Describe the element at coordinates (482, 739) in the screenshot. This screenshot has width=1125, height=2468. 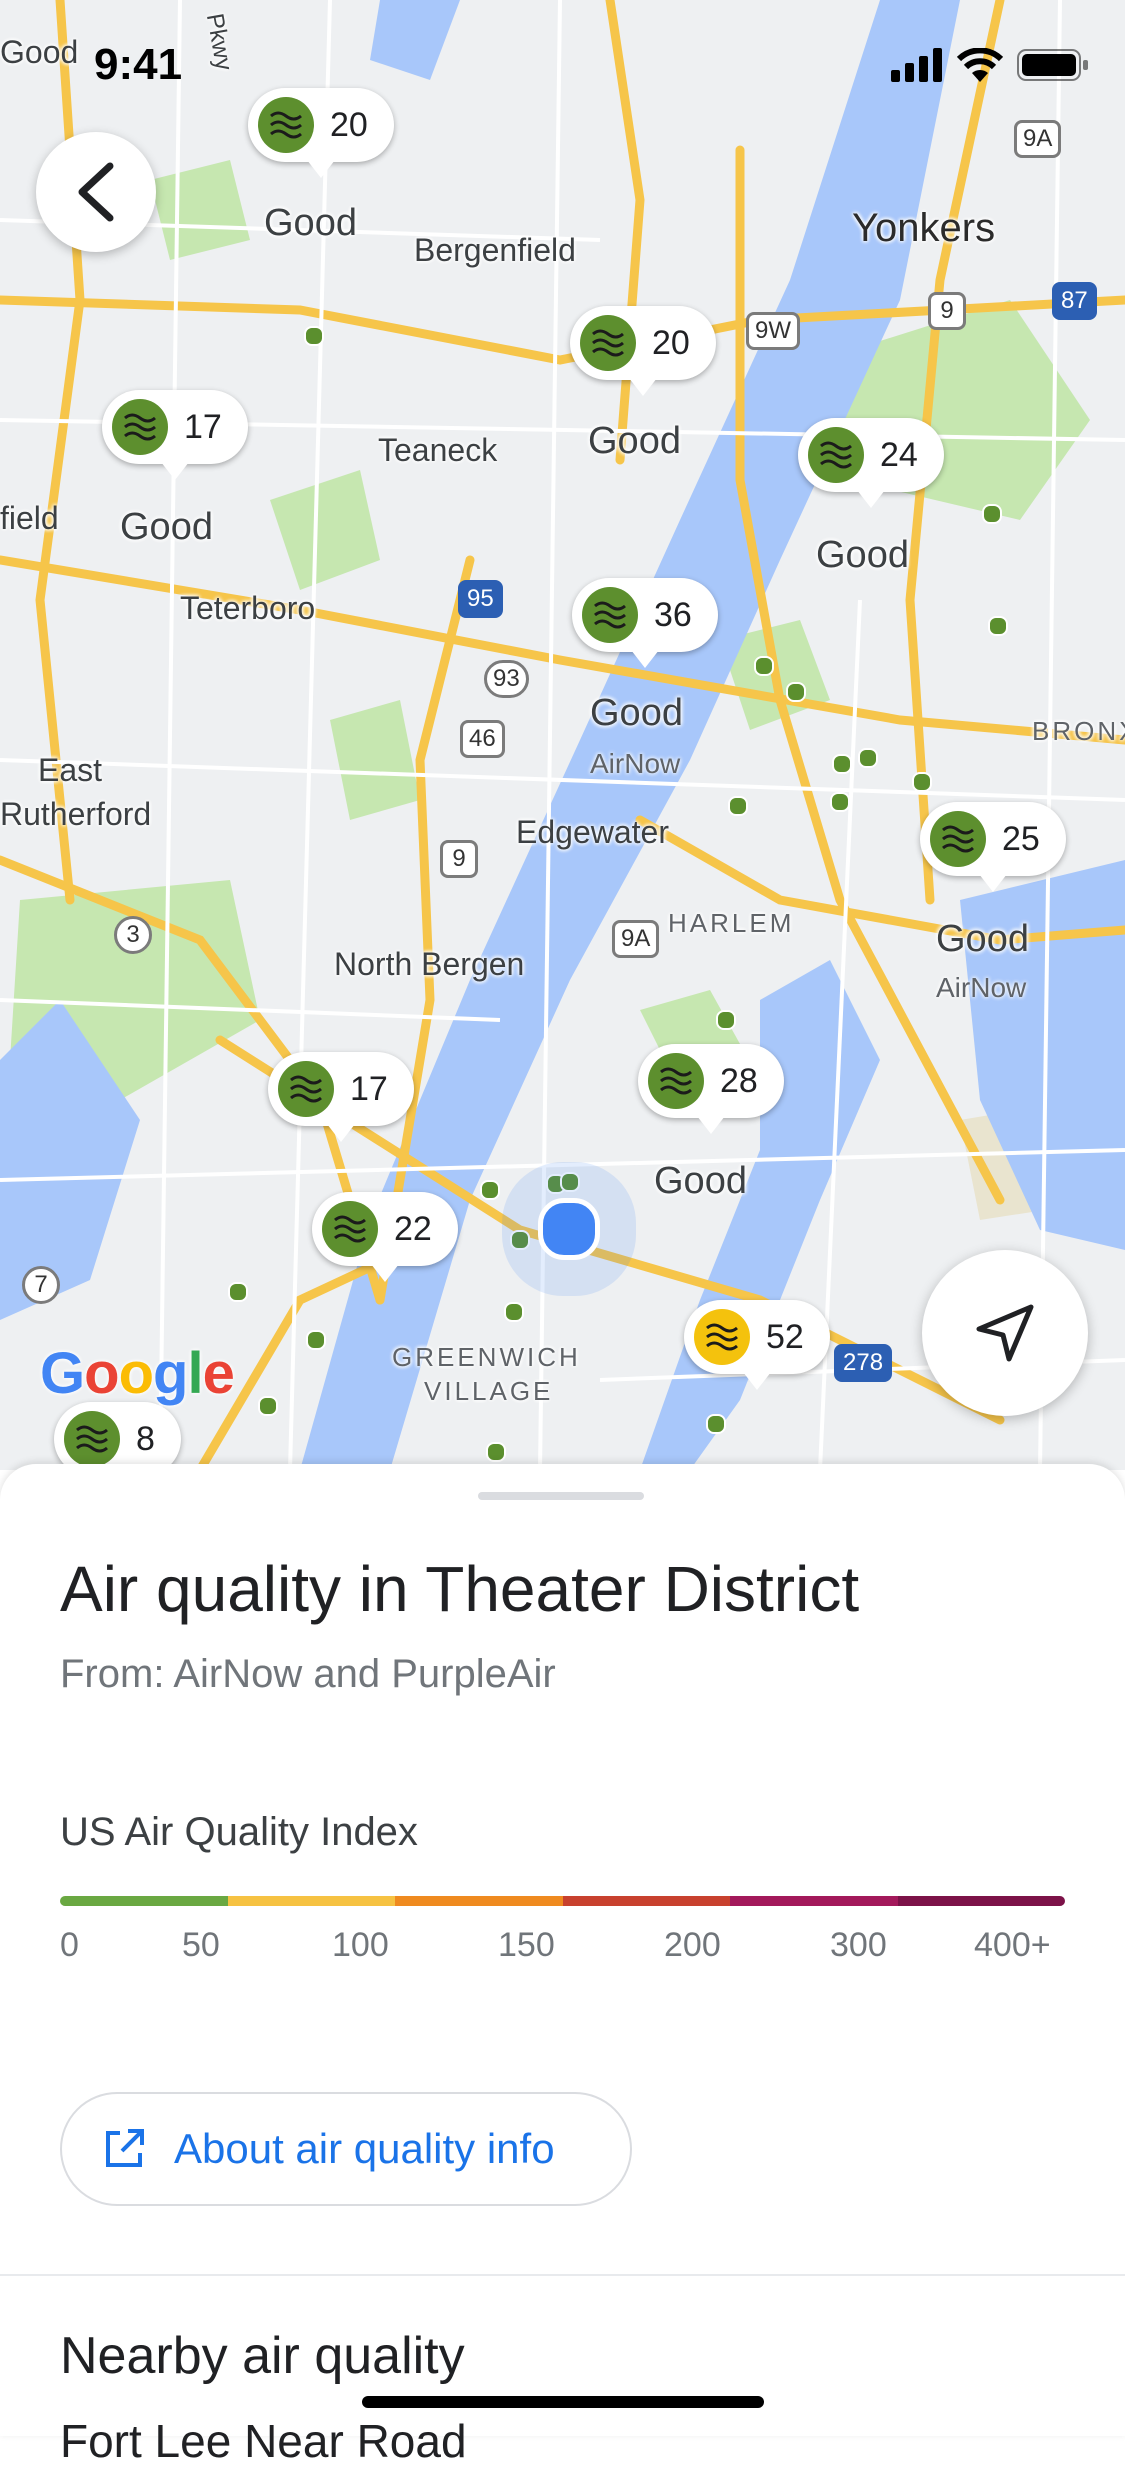
I see `route-shield: 46` at that location.